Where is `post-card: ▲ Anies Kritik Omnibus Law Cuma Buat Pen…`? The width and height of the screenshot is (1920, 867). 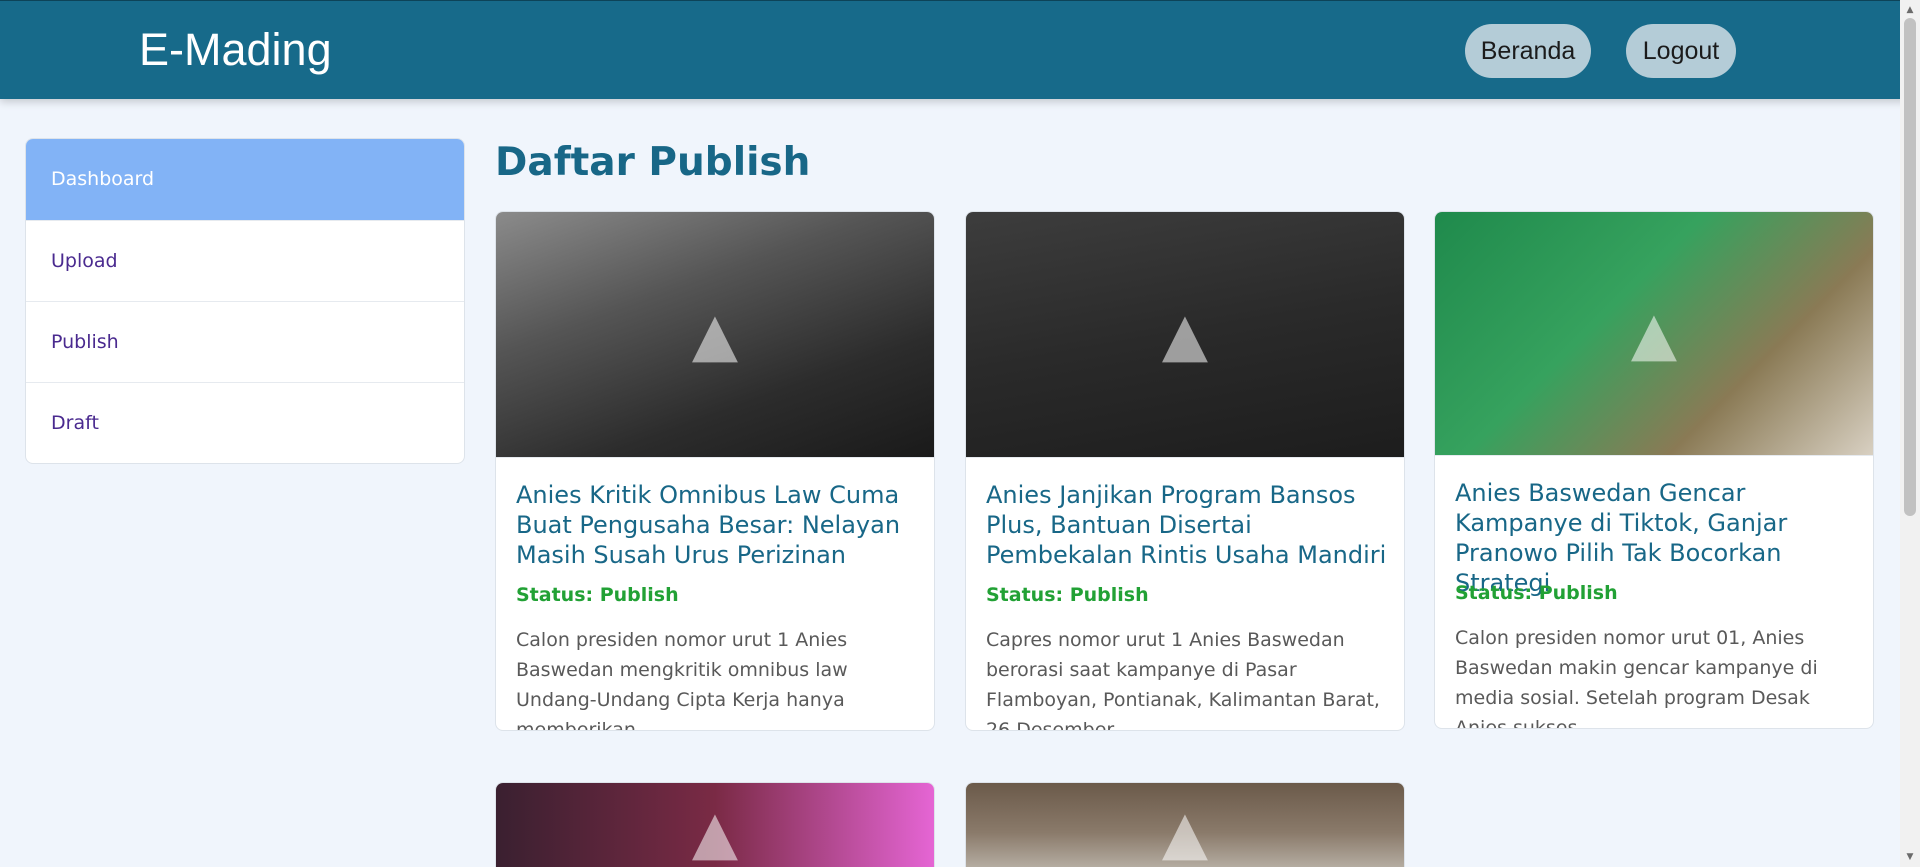 post-card: ▲ Anies Kritik Omnibus Law Cuma Buat Pen… is located at coordinates (715, 471).